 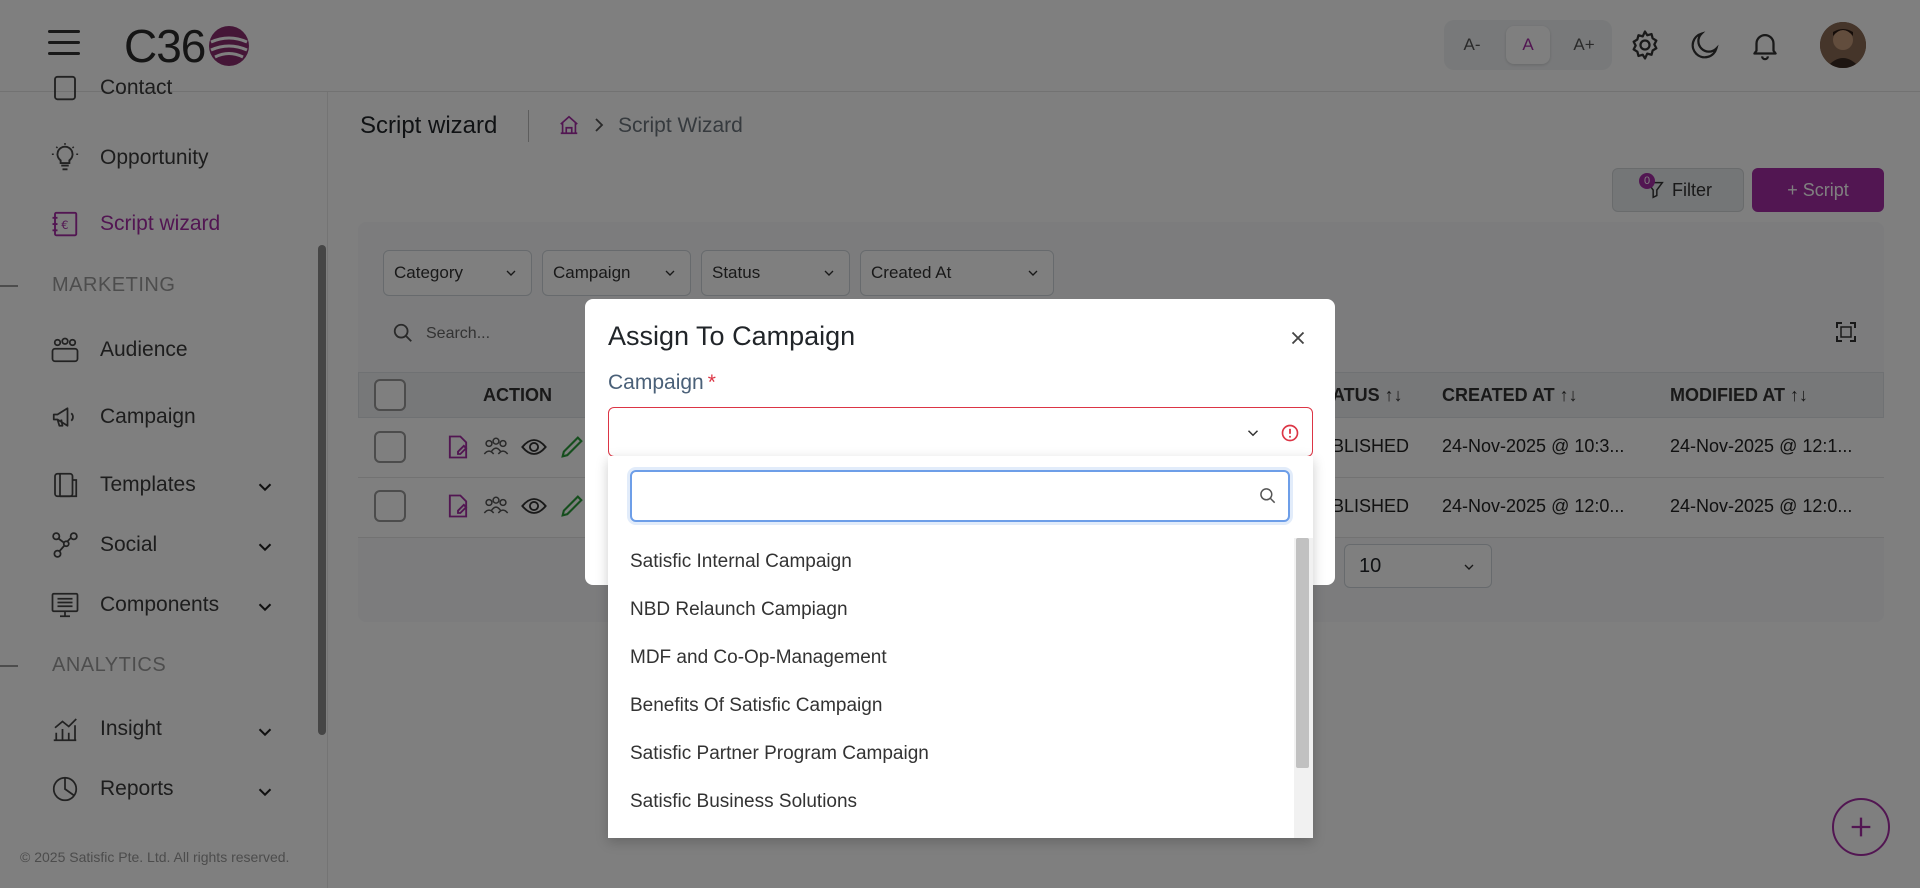 I want to click on campaign-option: MDF and Co-Op-Management, so click(x=951, y=658).